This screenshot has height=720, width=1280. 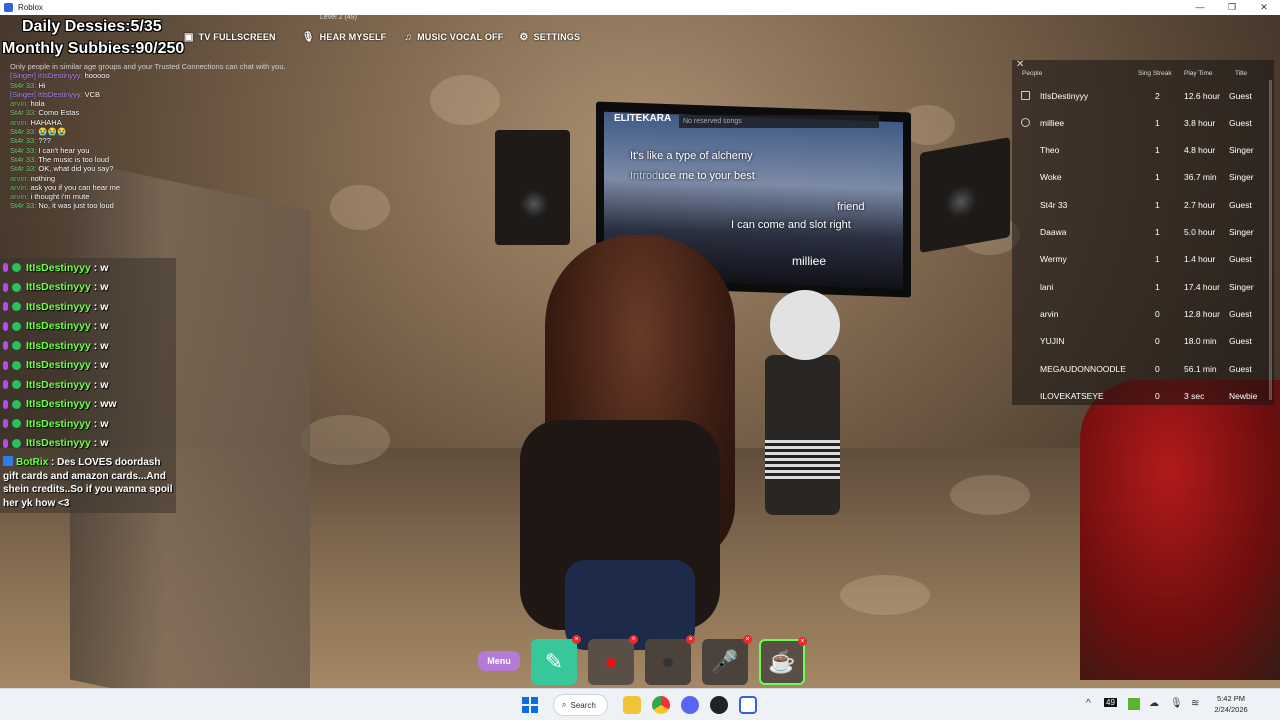 I want to click on music-vocal-button: ♫ MUSIC VOCAL OFF, so click(x=453, y=37).